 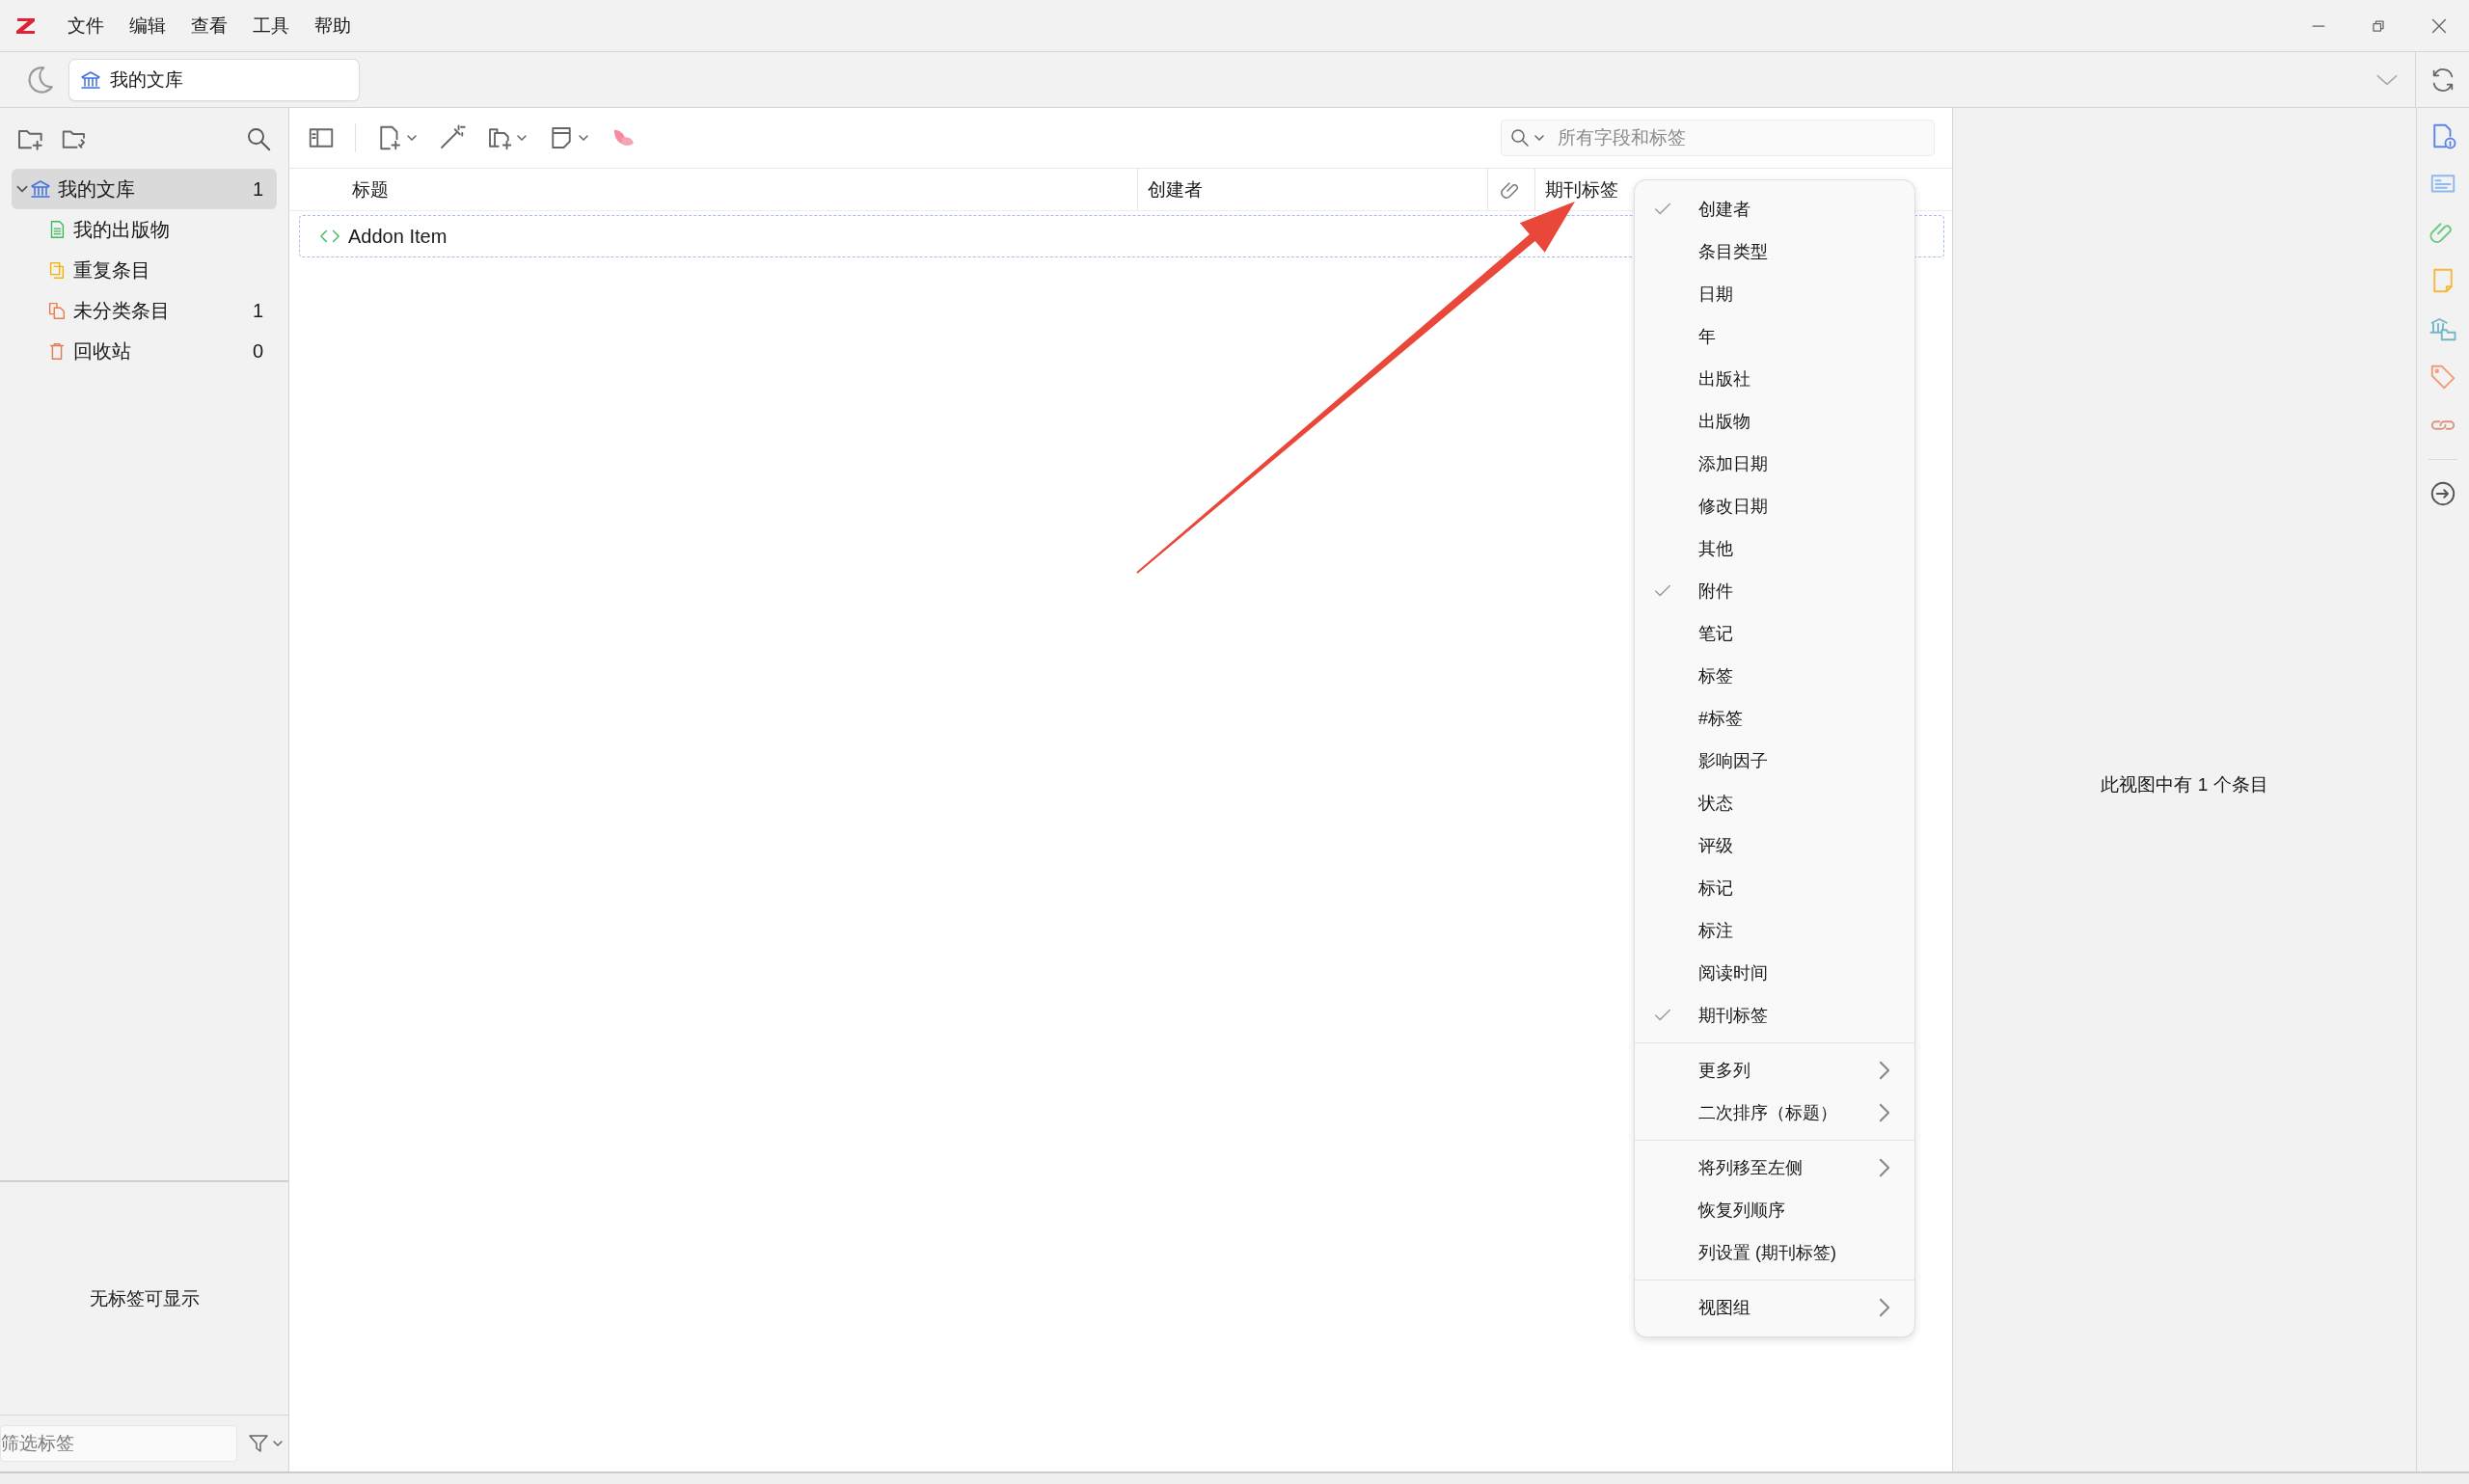 I want to click on collection-item: 重复条目, so click(x=144, y=270).